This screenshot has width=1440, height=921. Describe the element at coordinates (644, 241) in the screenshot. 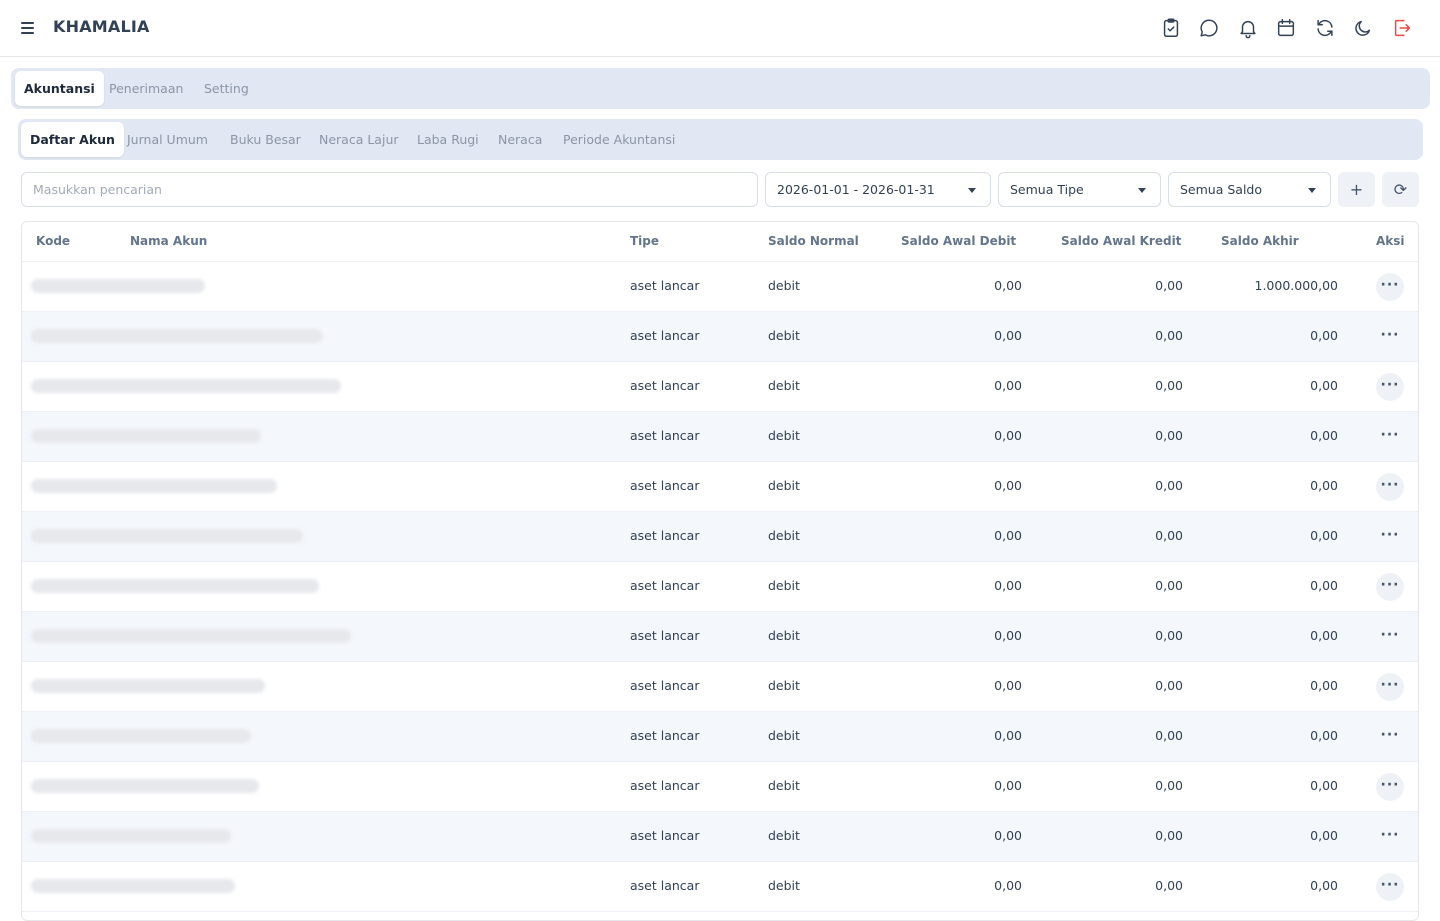

I see `col-tipe: Tipe` at that location.